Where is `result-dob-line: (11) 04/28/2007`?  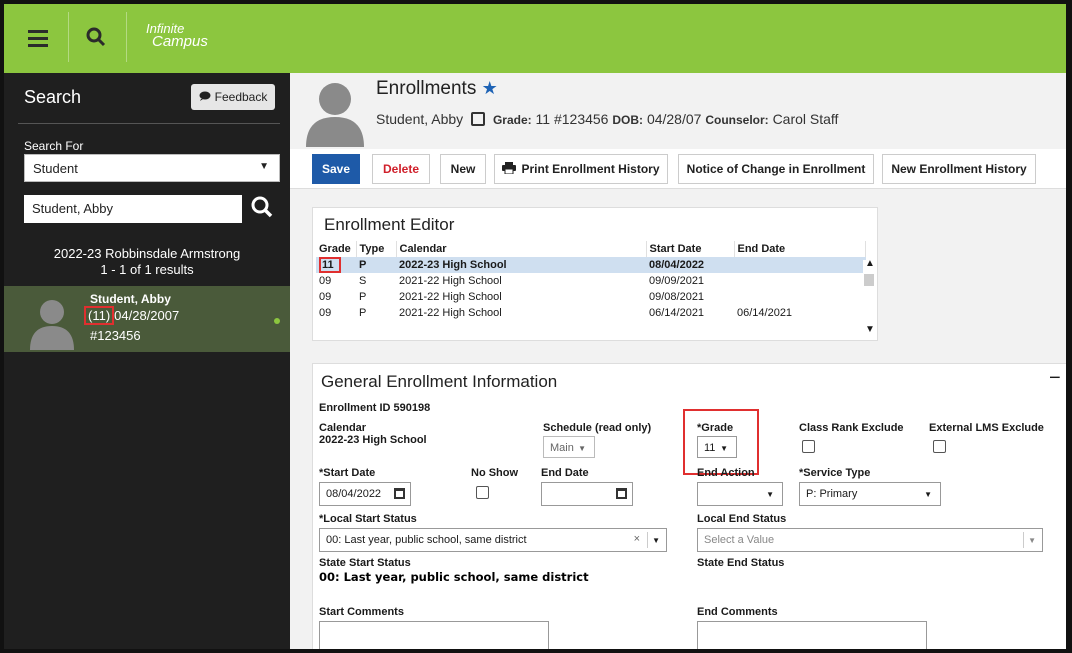
result-dob-line: (11) 04/28/2007 is located at coordinates (132, 315).